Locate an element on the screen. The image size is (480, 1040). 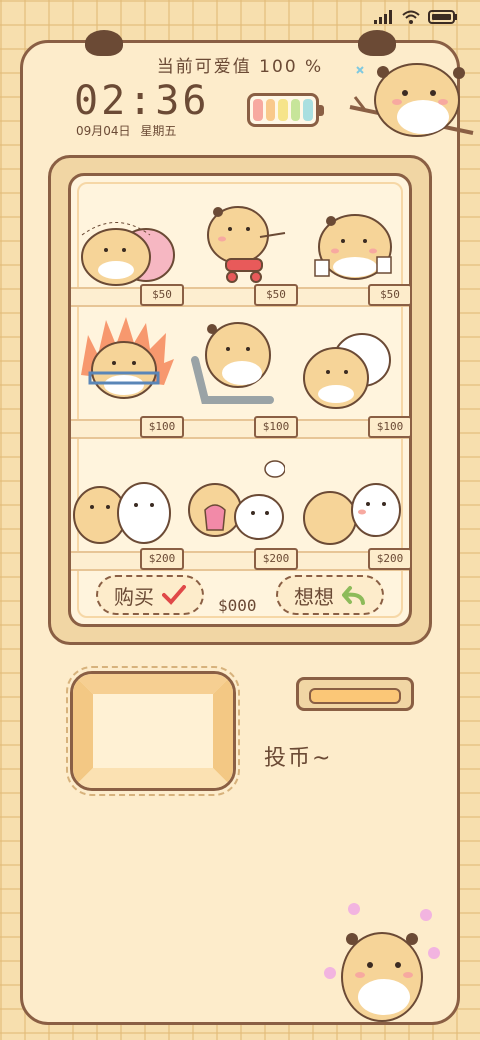
battery-widget is located at coordinates (285, 110).